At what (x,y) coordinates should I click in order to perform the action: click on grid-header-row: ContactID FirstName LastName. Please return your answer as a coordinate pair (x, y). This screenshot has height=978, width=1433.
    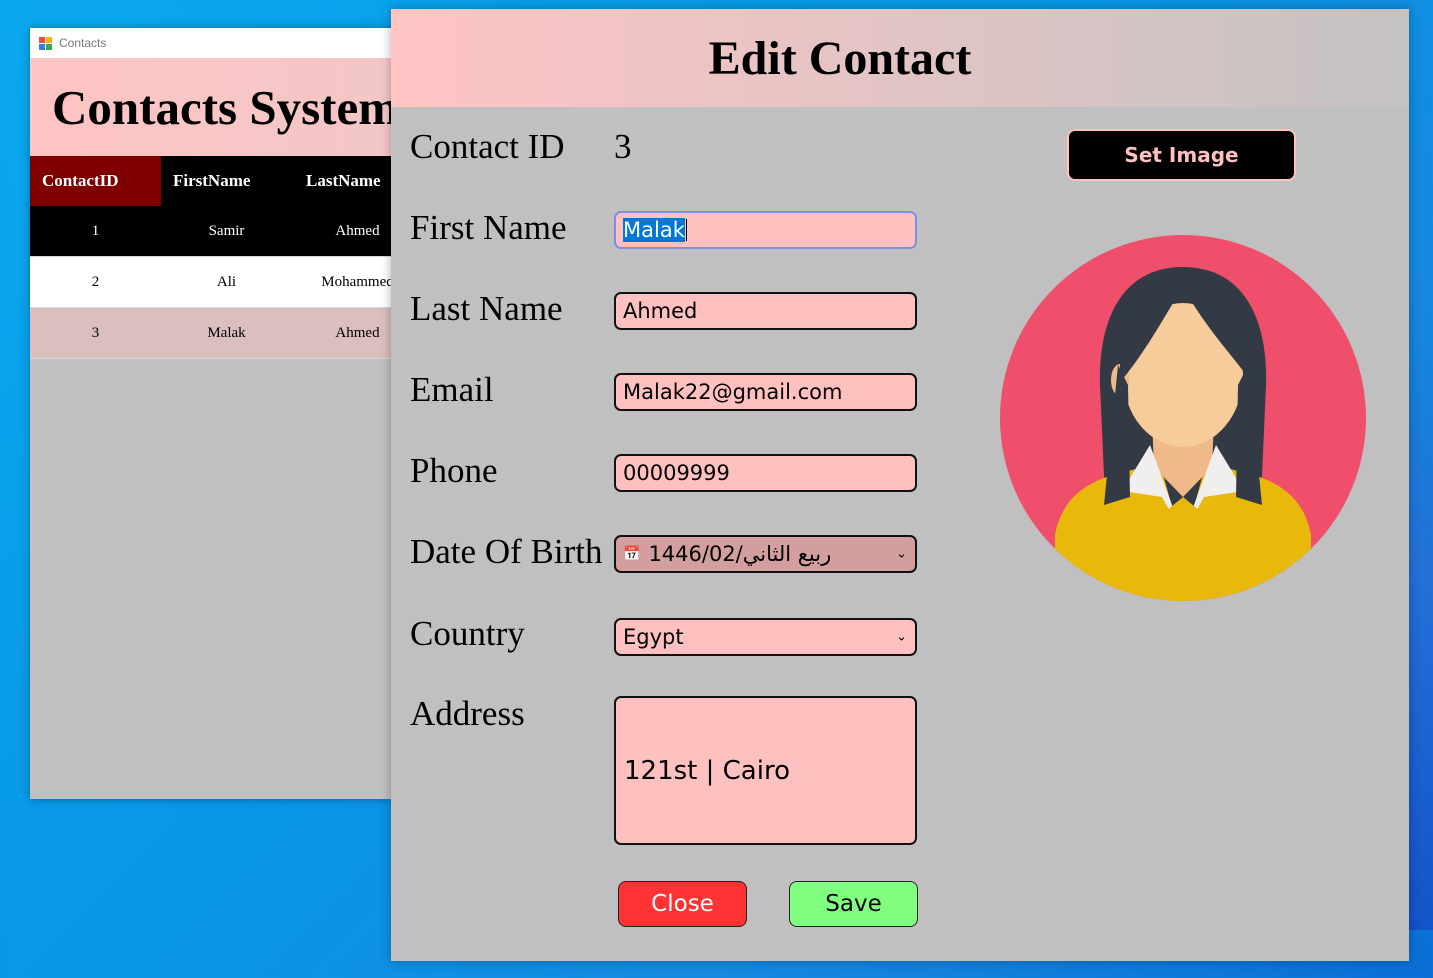
    Looking at the image, I should click on (211, 181).